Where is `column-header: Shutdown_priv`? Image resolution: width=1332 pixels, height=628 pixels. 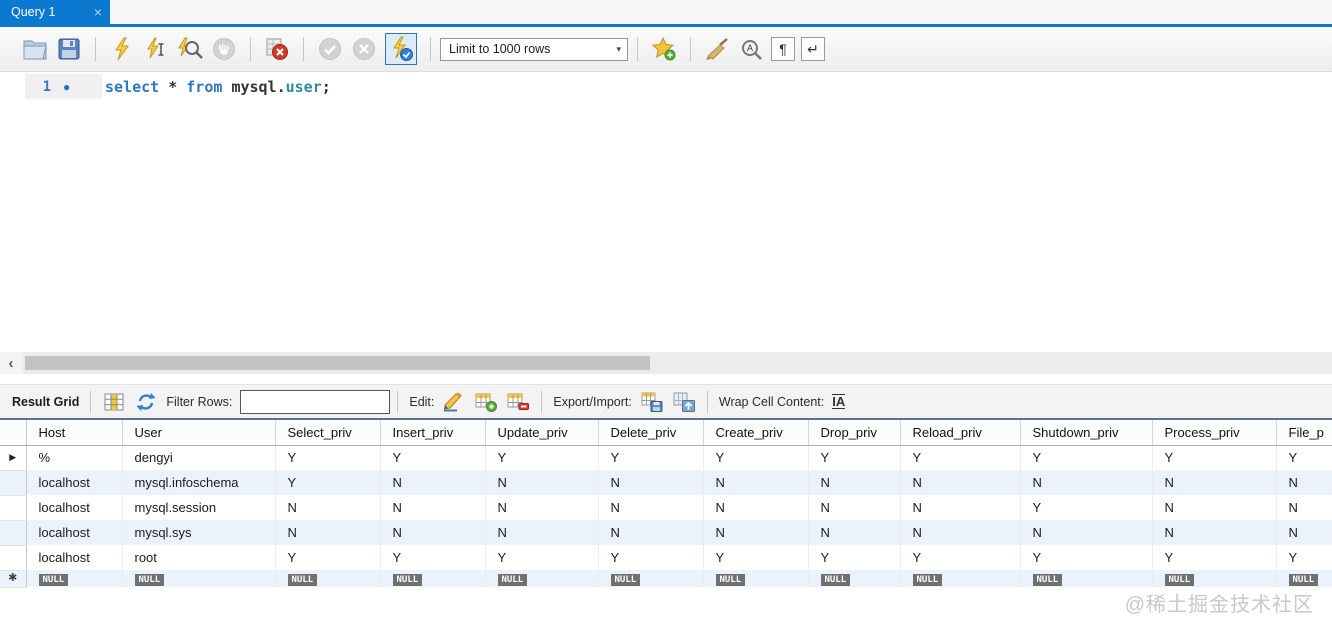
column-header: Shutdown_priv is located at coordinates (1086, 433).